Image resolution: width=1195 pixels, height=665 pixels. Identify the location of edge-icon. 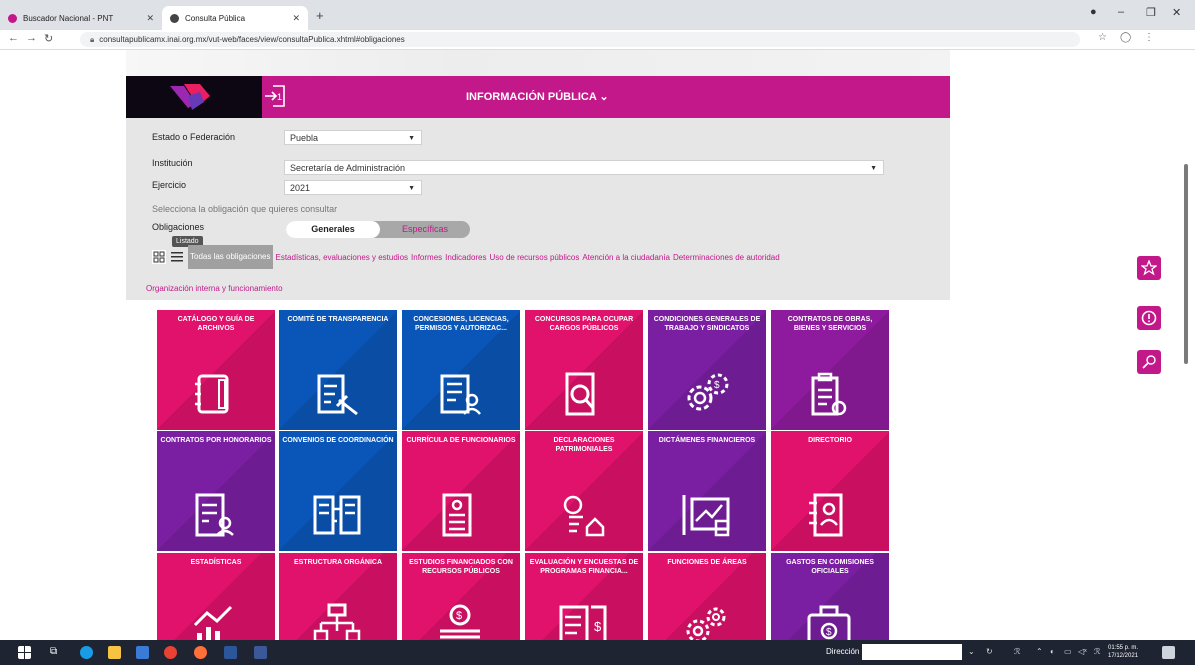
(86, 652).